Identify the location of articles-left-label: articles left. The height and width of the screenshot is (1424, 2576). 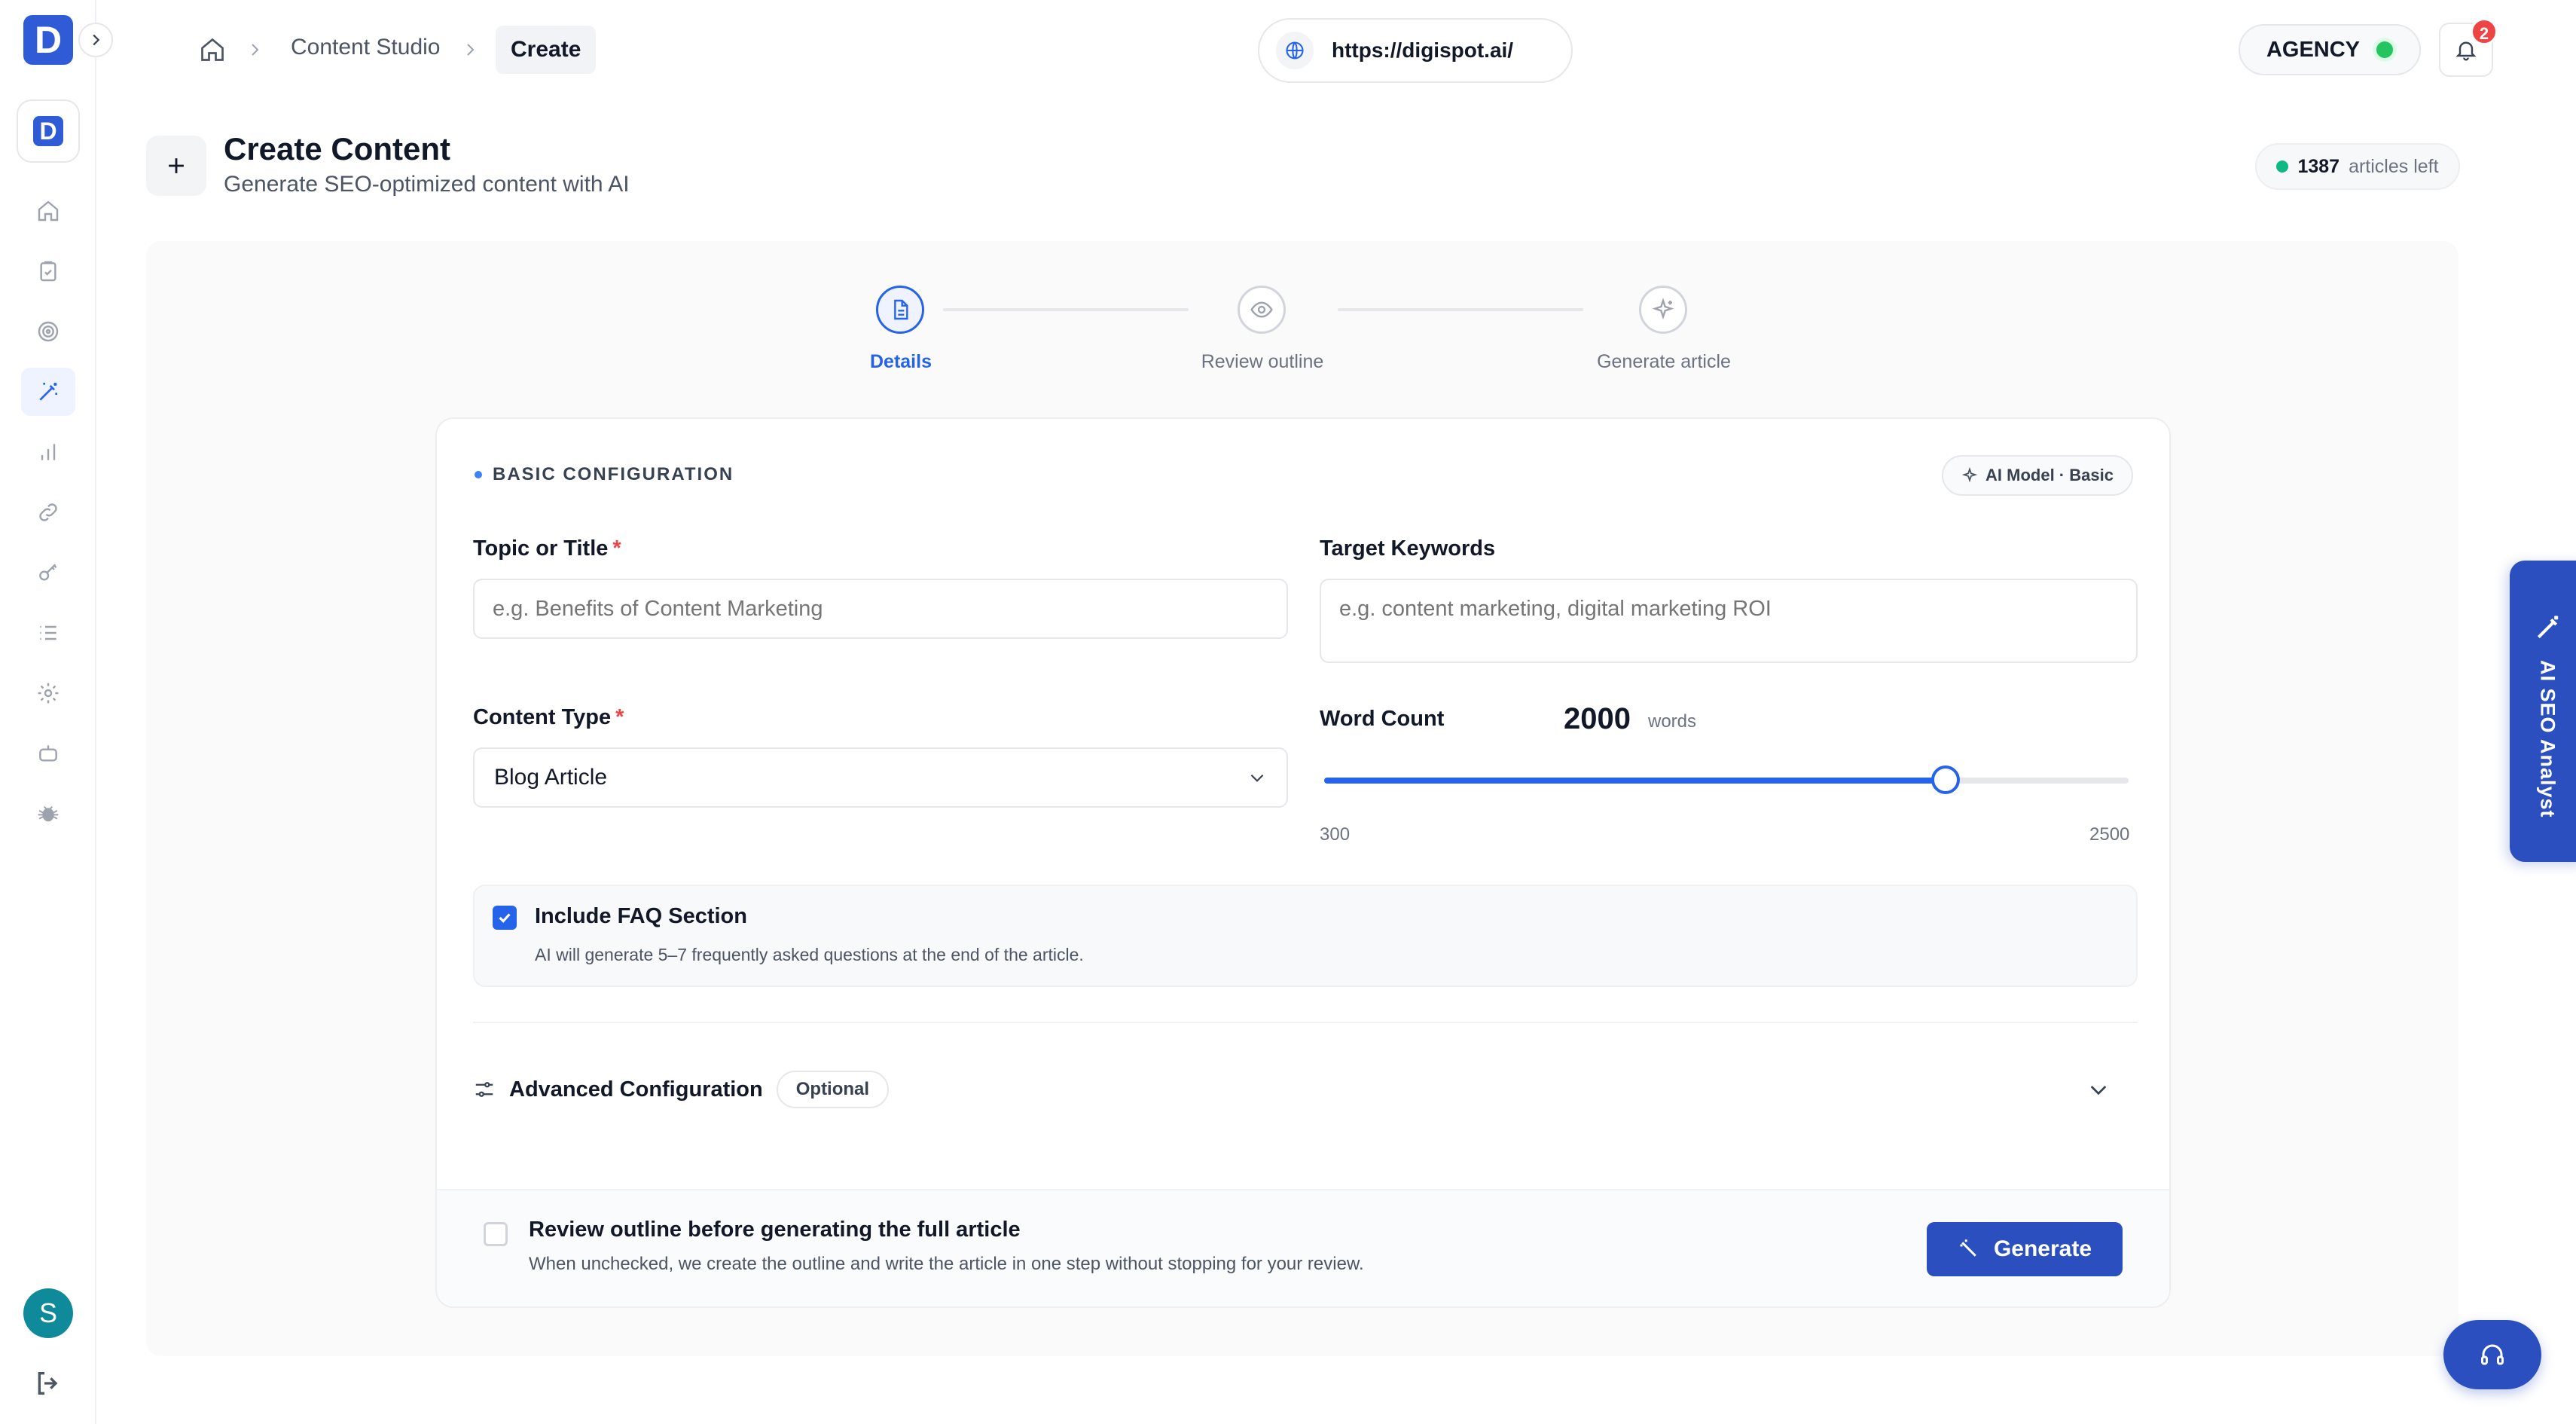
(2394, 166).